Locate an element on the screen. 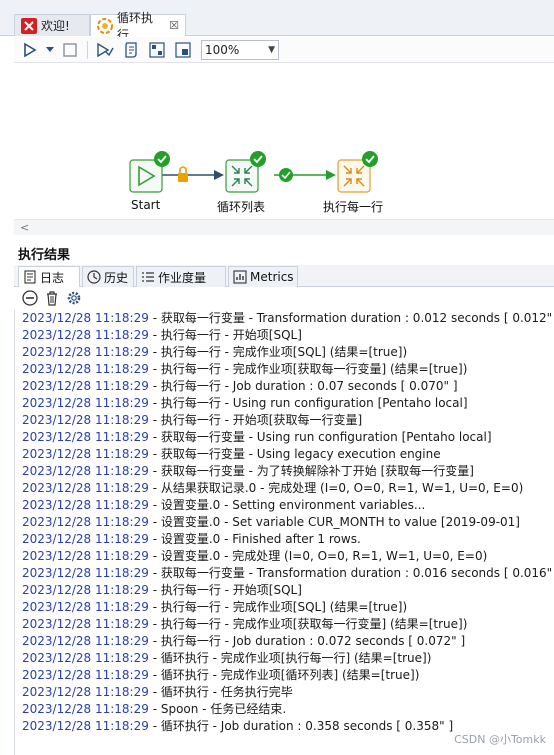 The width and height of the screenshot is (554, 755). log-settings-button is located at coordinates (74, 299).